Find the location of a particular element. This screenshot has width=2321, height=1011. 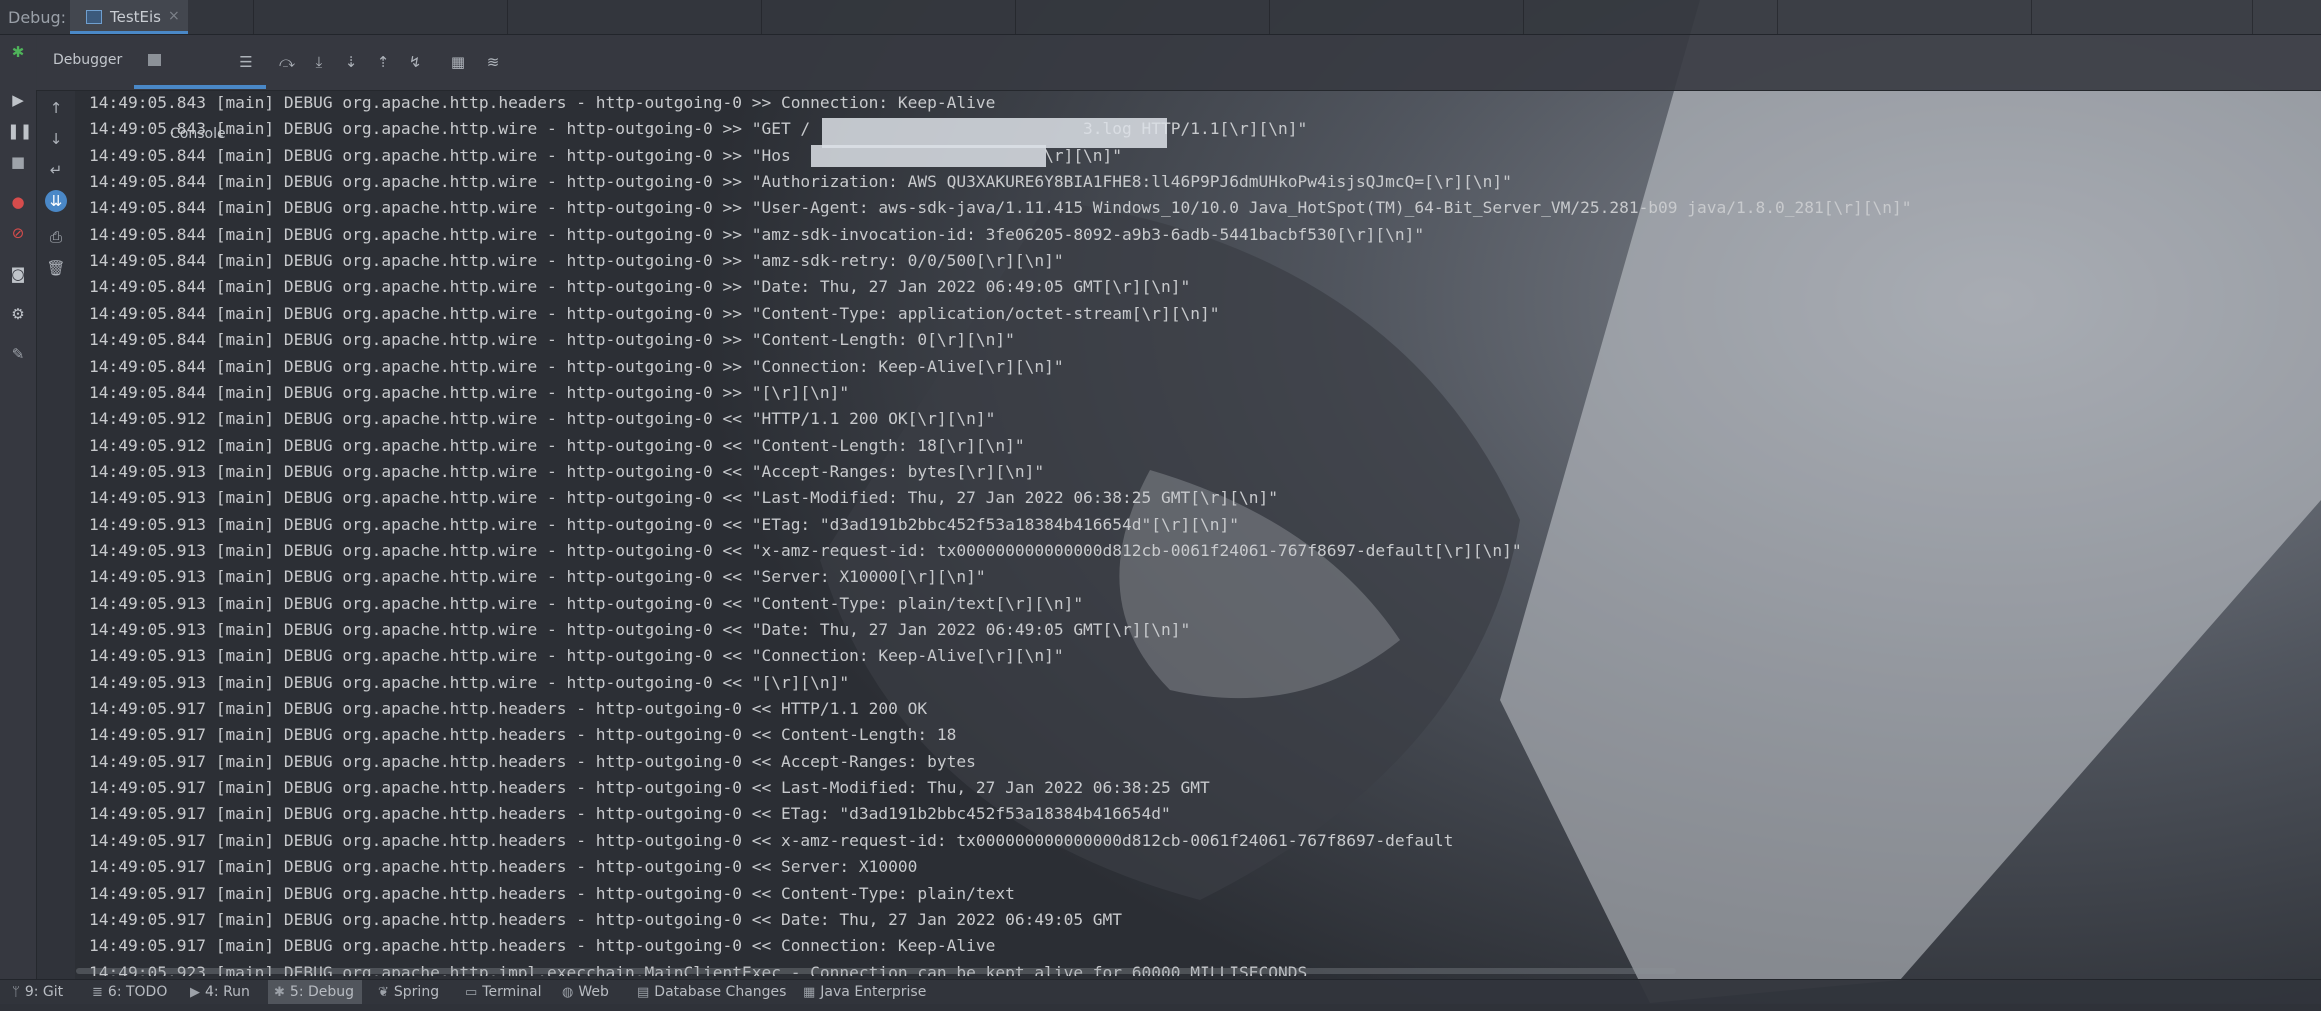

debug-icon: ✱ is located at coordinates (279, 992).